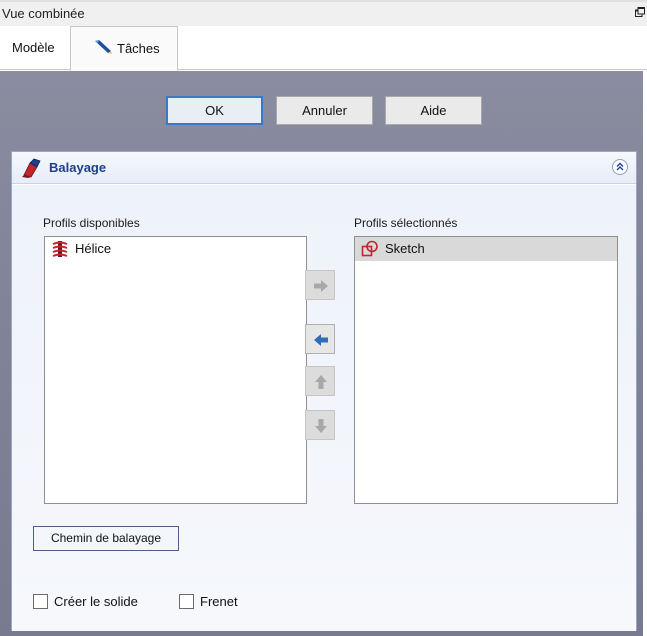 This screenshot has width=647, height=636. I want to click on move-up-button, so click(320, 381).